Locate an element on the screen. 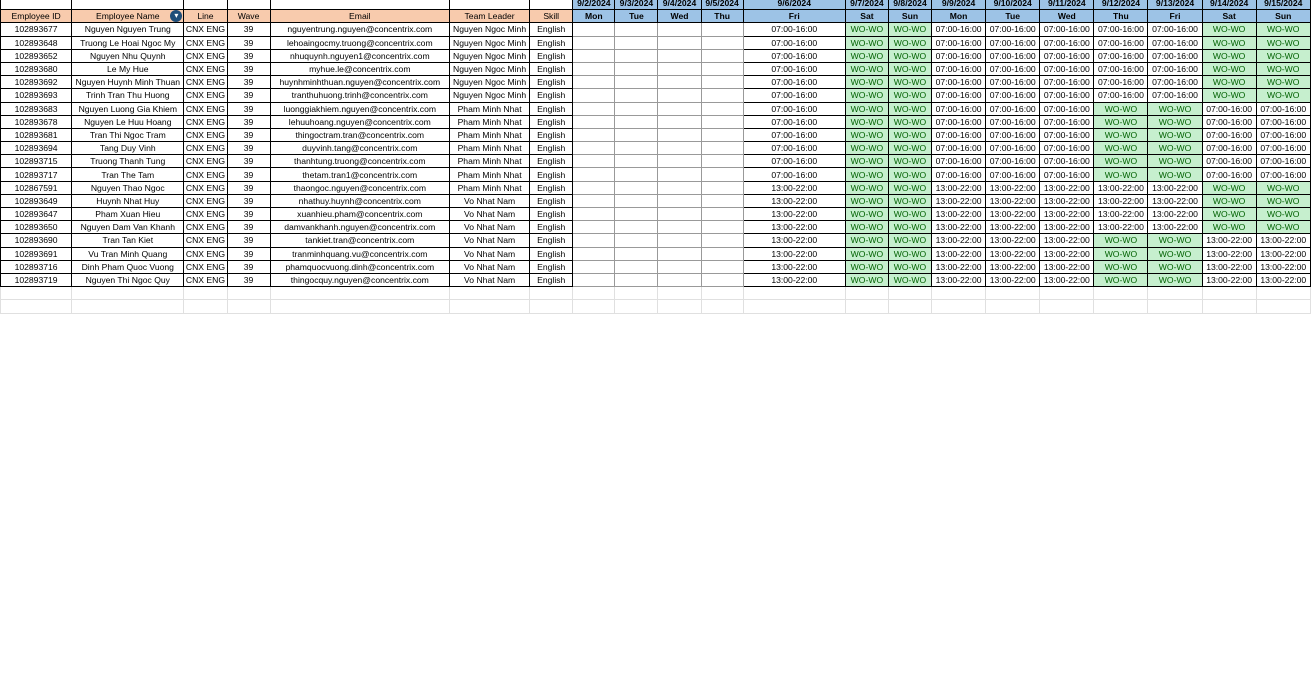 The width and height of the screenshot is (1311, 694). team-leader-cell: Nguyen Ngoc Minh is located at coordinates (489, 95).